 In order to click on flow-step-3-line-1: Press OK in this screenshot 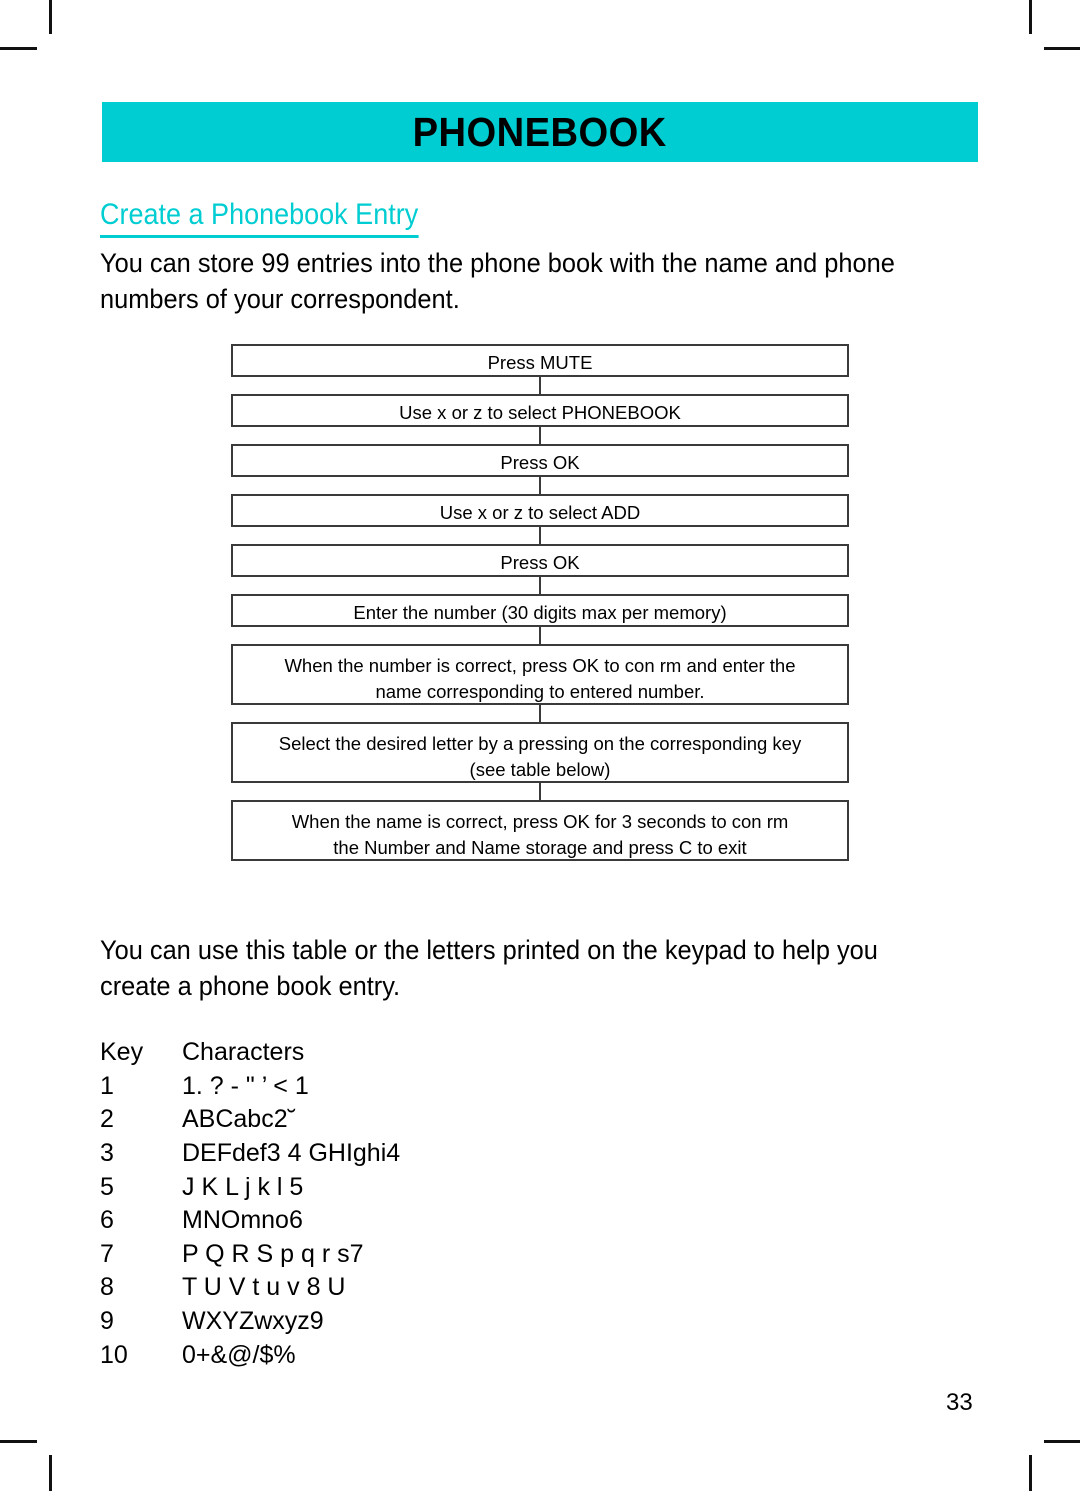, I will do `click(540, 462)`.